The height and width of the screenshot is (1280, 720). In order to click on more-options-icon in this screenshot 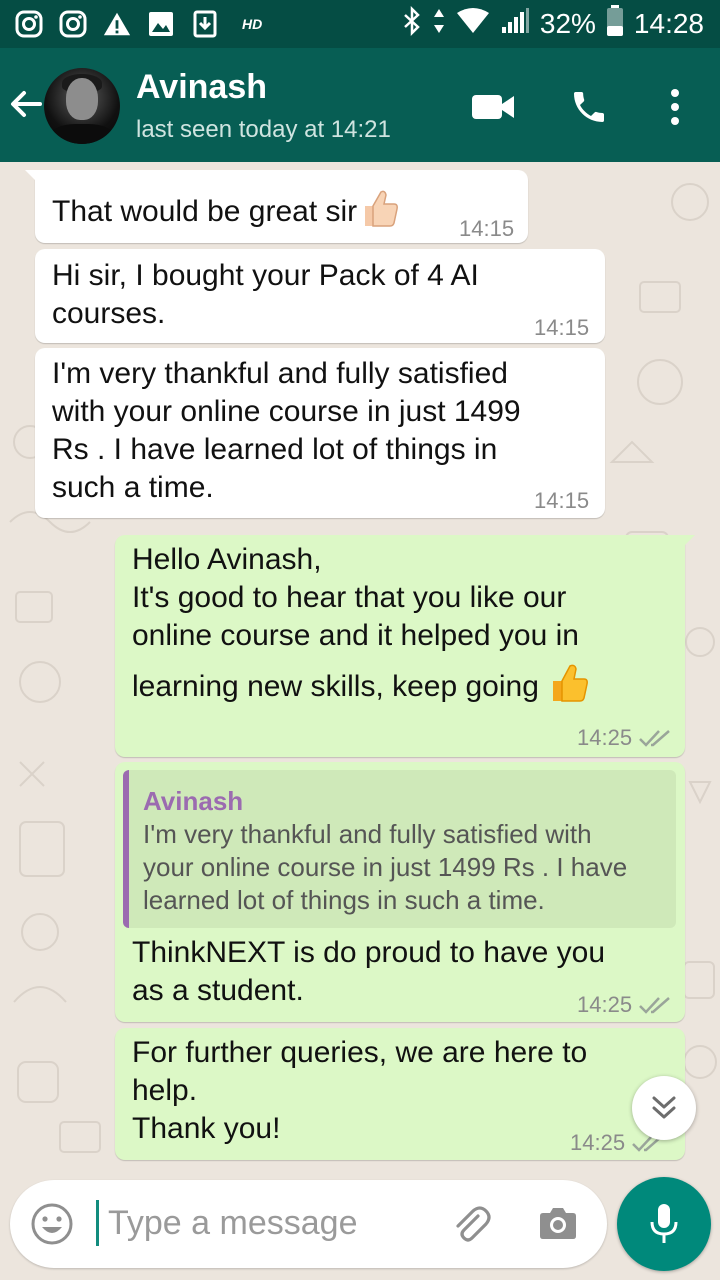, I will do `click(675, 107)`.